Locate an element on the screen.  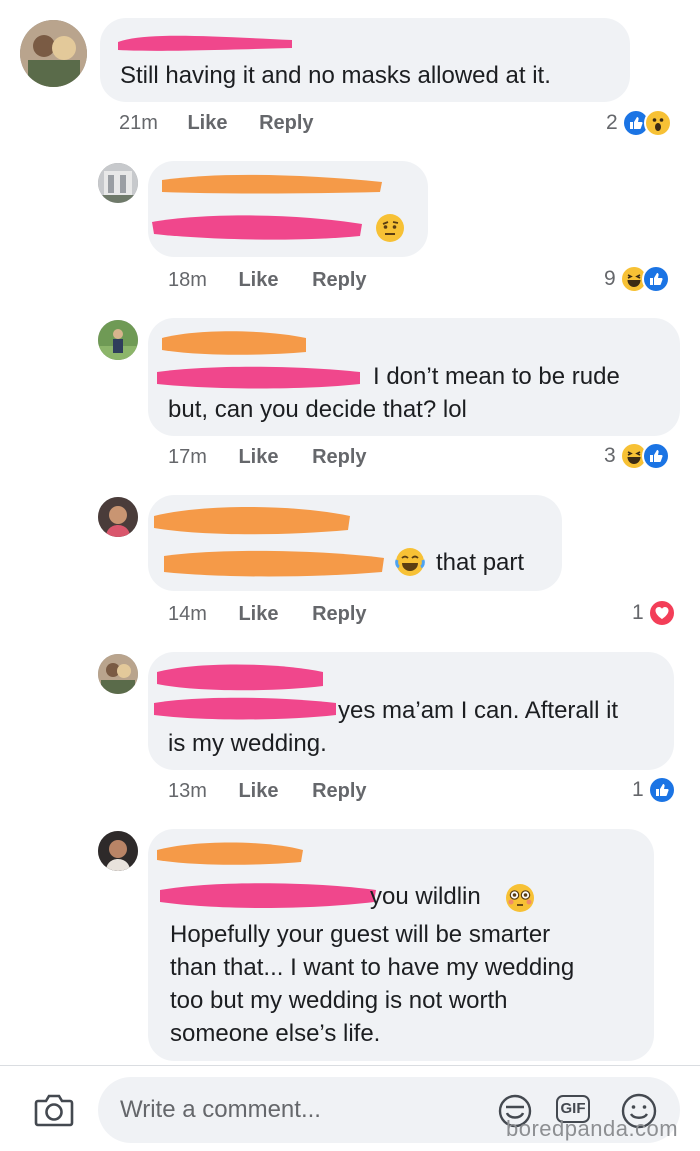
tears-of-joy-emoji-icon is located at coordinates (410, 562).